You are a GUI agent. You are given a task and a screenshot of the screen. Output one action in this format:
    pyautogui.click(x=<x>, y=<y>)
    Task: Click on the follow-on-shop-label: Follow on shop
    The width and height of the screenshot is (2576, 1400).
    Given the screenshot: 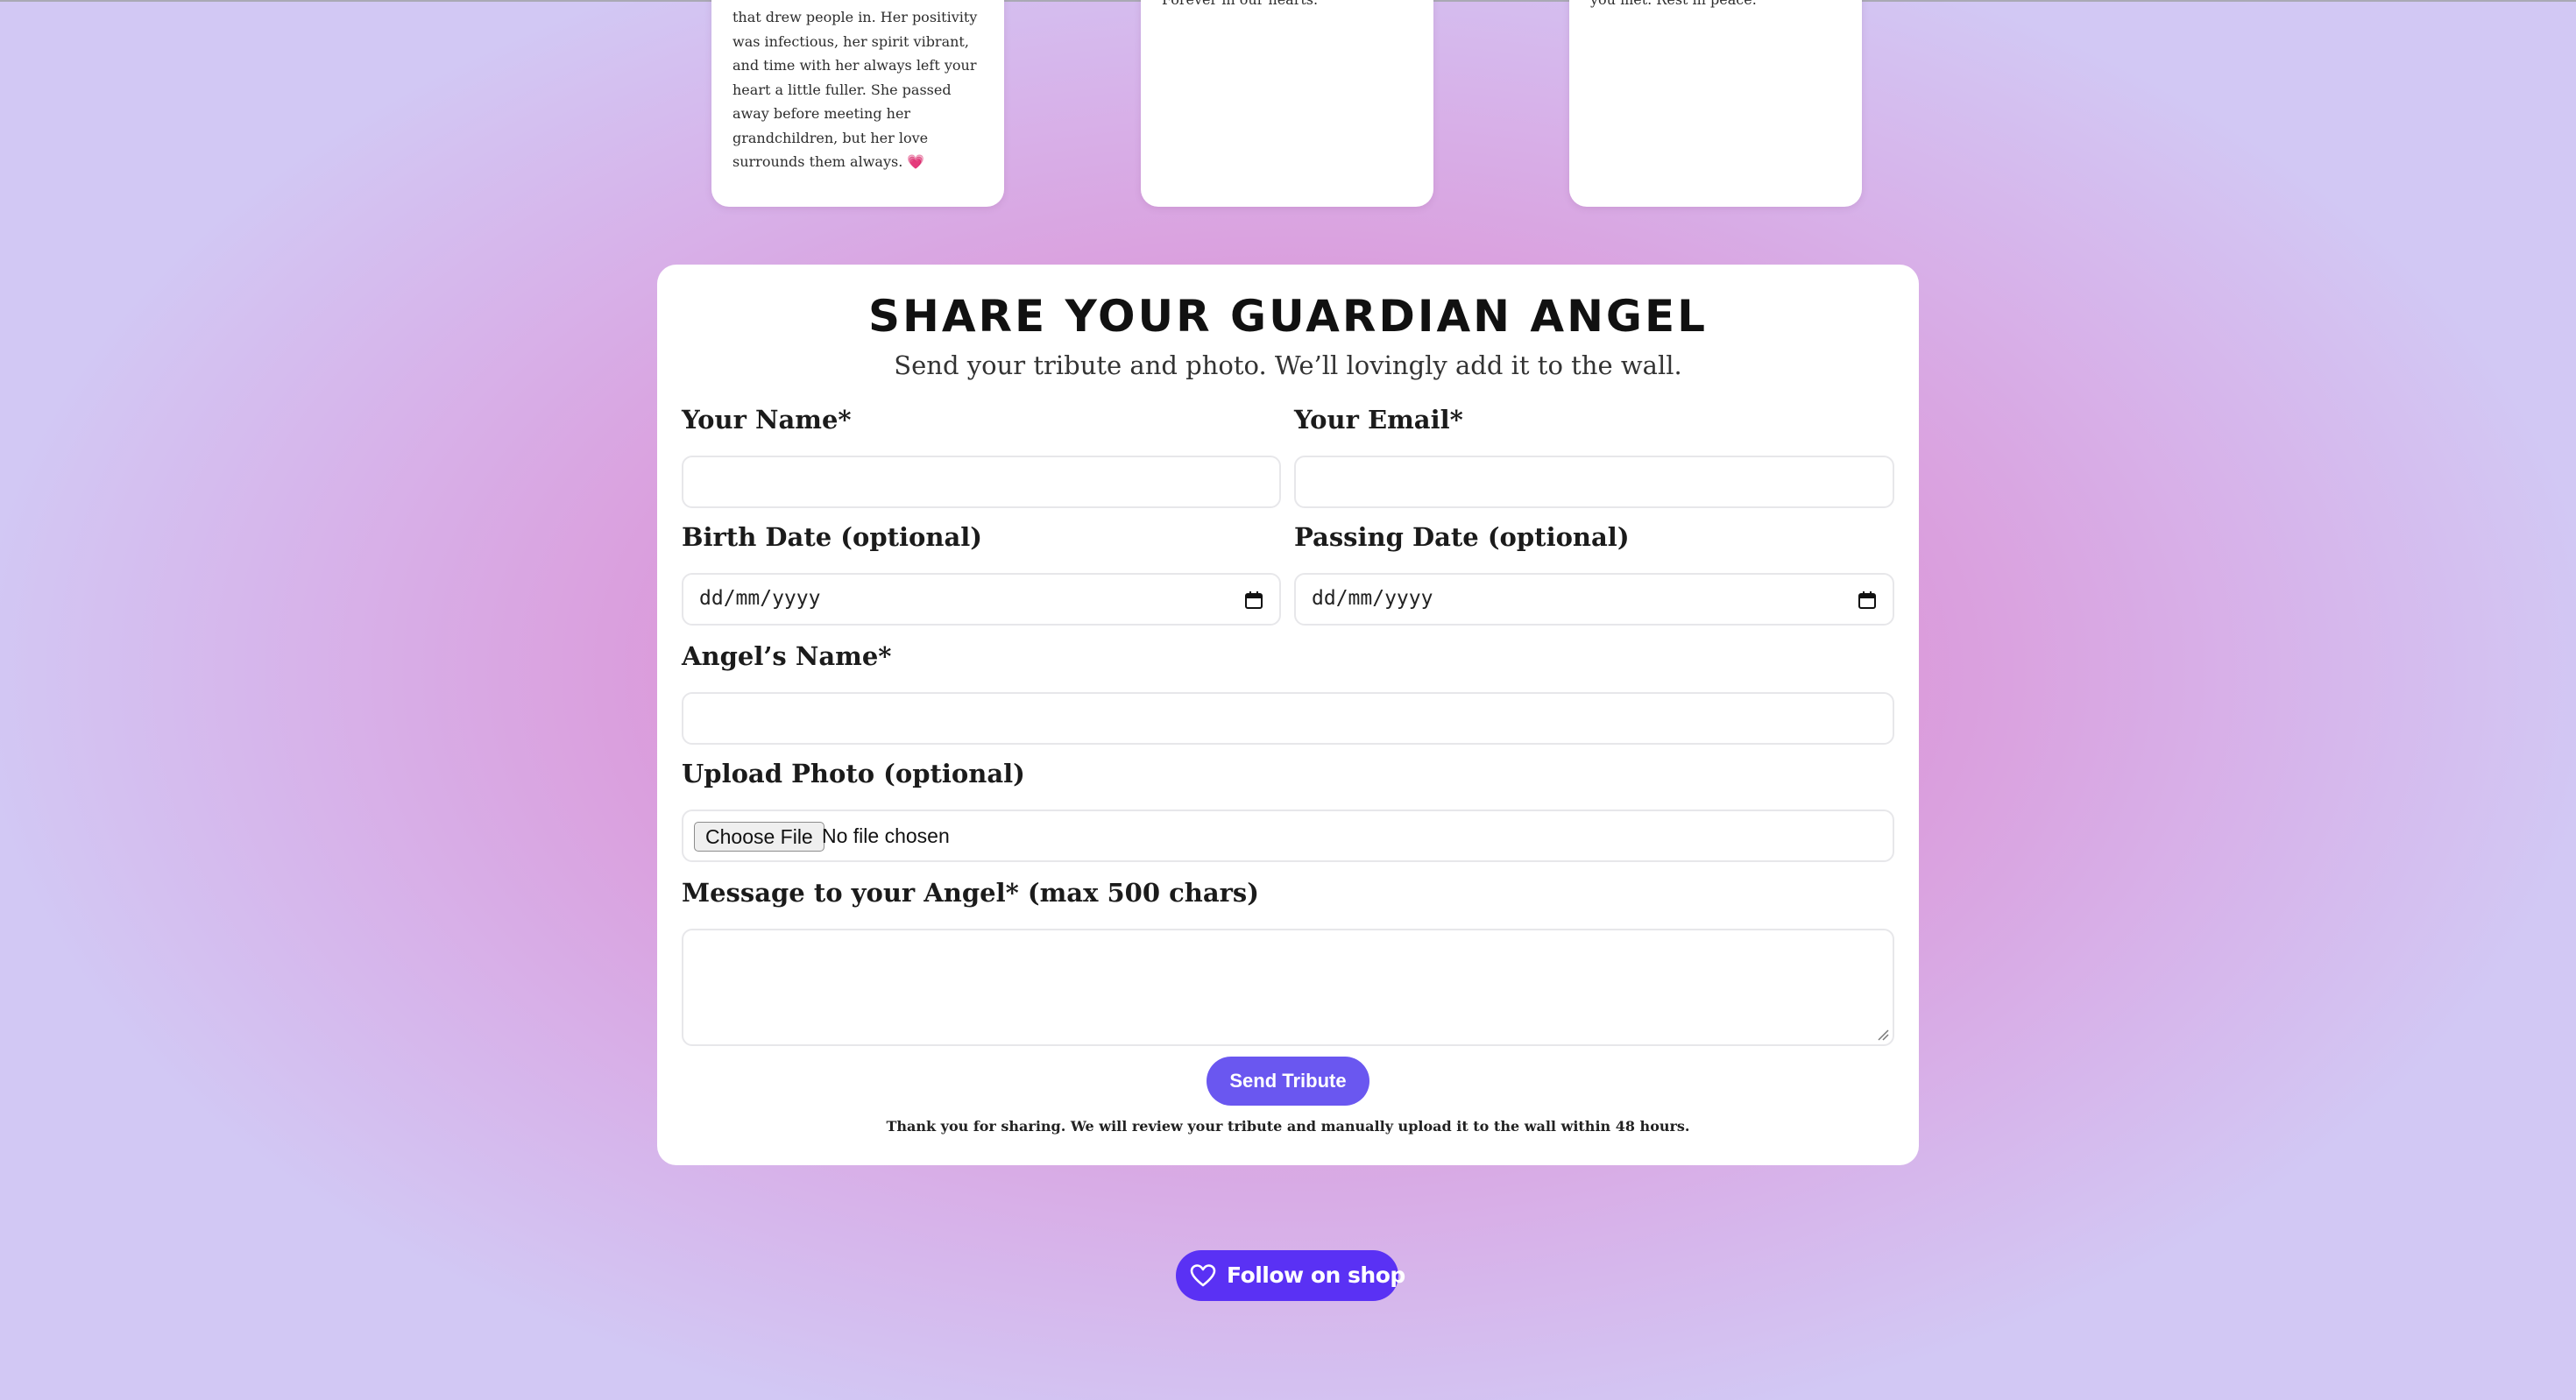 What is the action you would take?
    pyautogui.click(x=1316, y=1275)
    